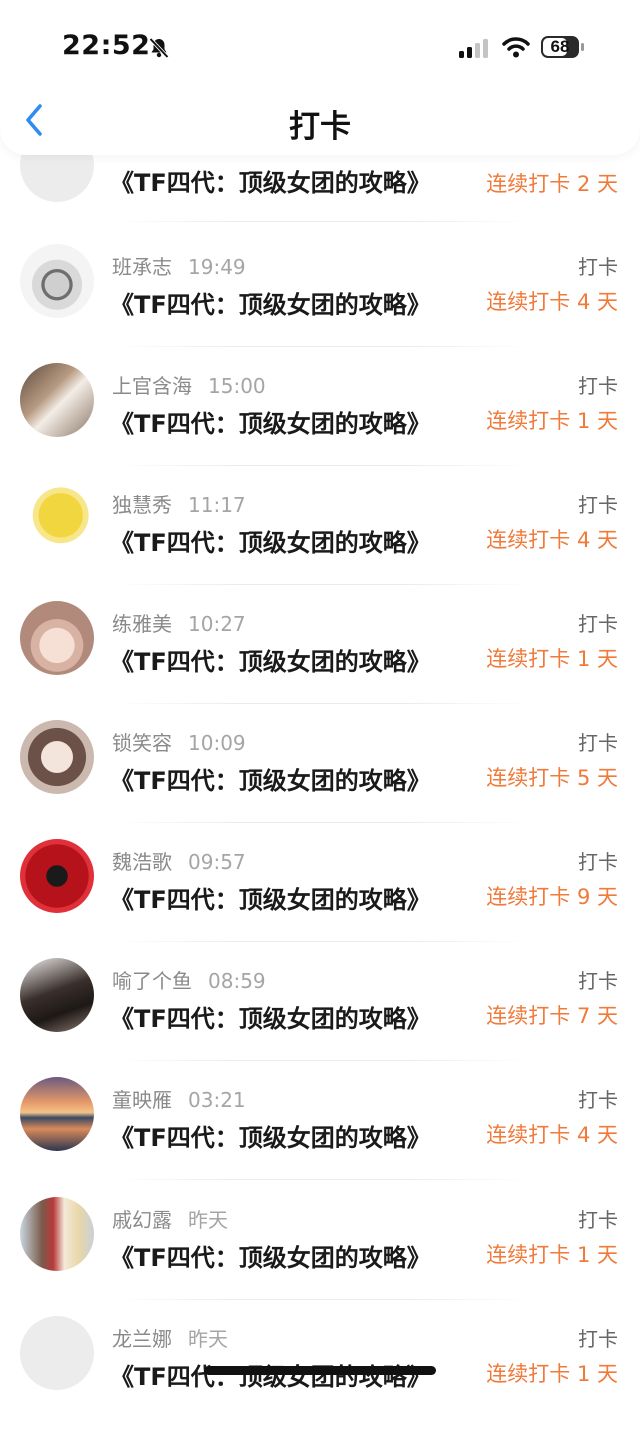 This screenshot has height=1435, width=640. I want to click on user-name-text: 练雅美, so click(142, 624).